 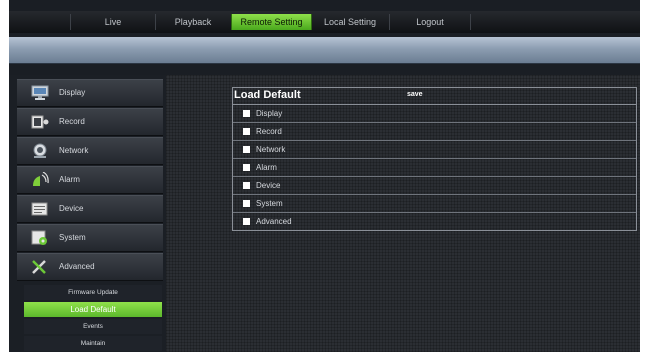 What do you see at coordinates (271, 149) in the screenshot?
I see `option-label: Network` at bounding box center [271, 149].